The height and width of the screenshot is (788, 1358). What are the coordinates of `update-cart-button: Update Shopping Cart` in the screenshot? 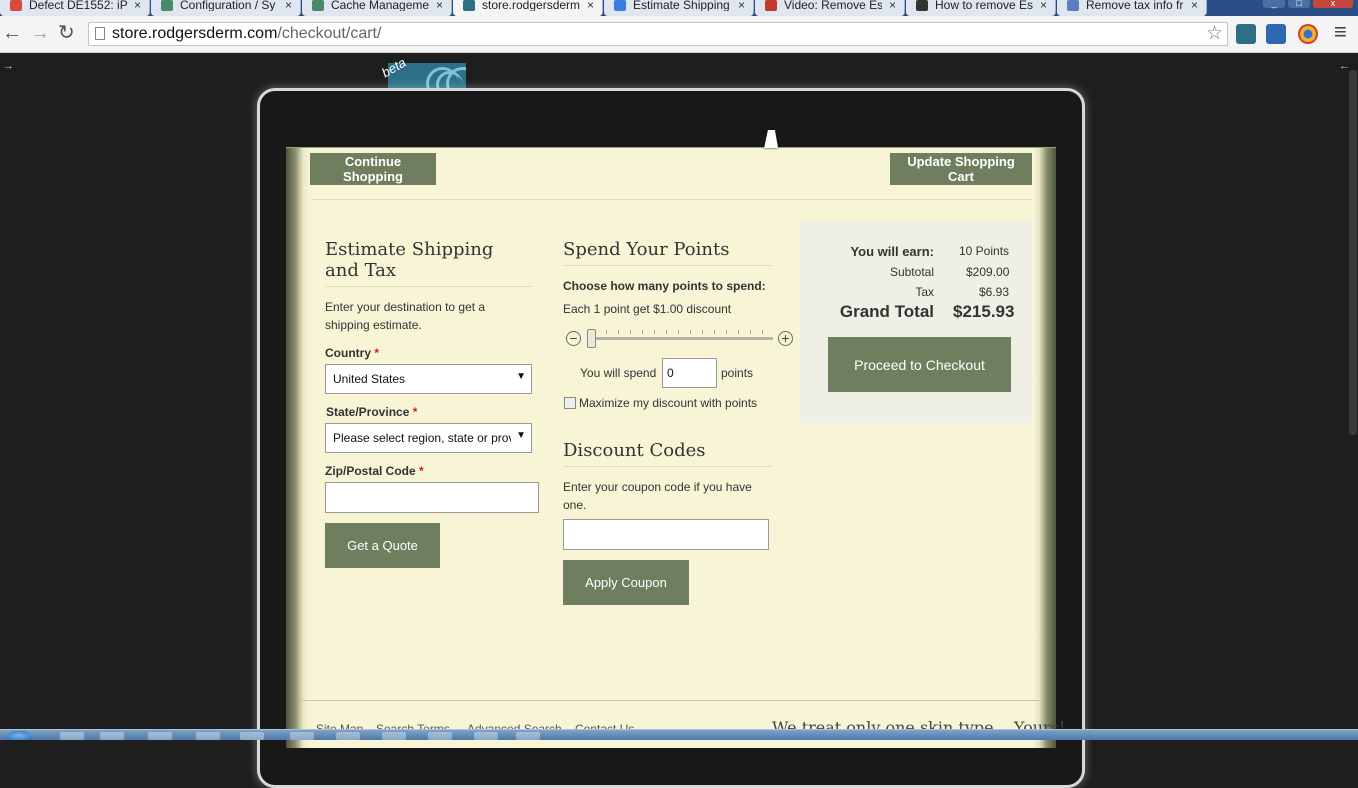 It's located at (961, 169).